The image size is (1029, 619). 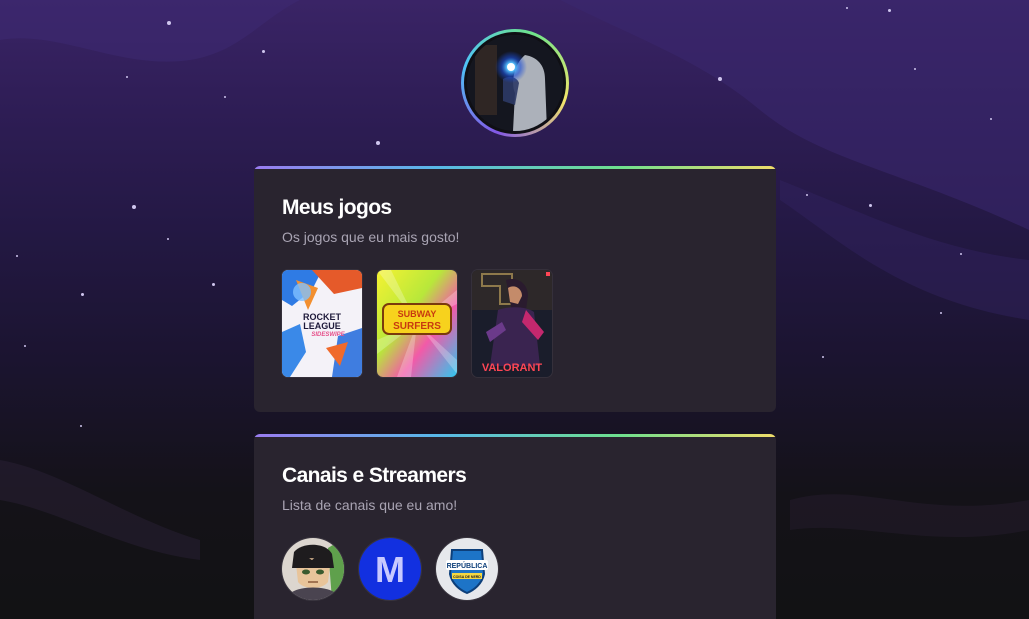 I want to click on profile-photo, so click(x=515, y=83).